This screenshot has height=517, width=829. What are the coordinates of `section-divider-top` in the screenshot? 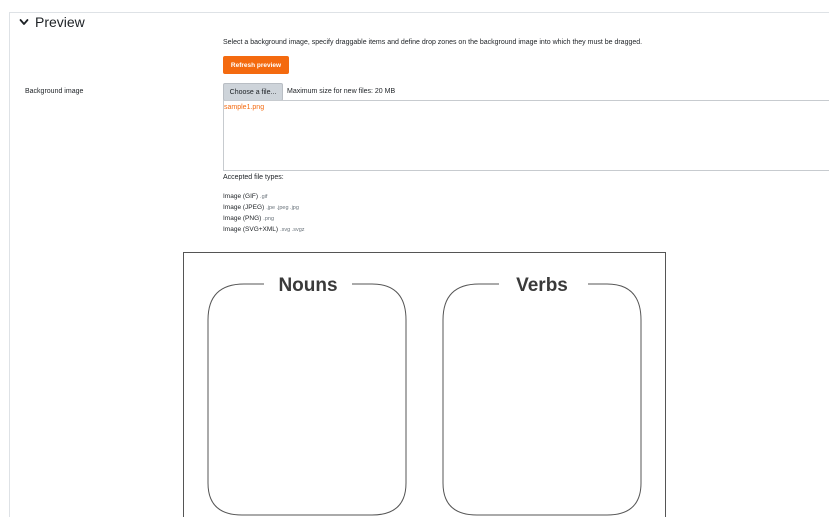 It's located at (419, 12).